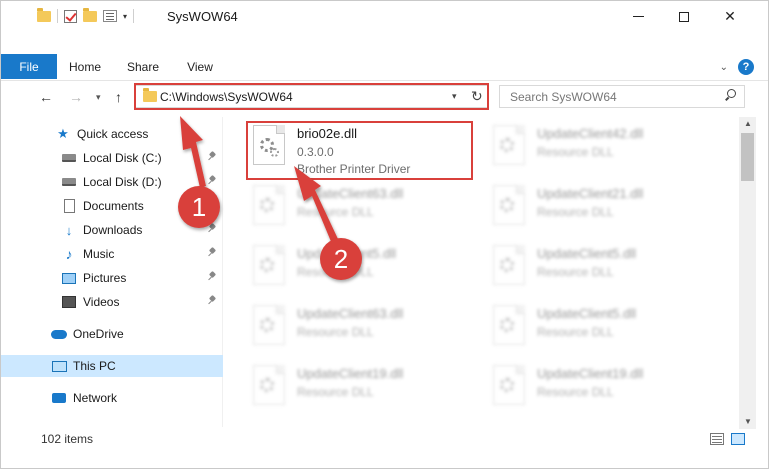 This screenshot has height=469, width=769. What do you see at coordinates (477, 96) in the screenshot?
I see `refresh-button: ↻` at bounding box center [477, 96].